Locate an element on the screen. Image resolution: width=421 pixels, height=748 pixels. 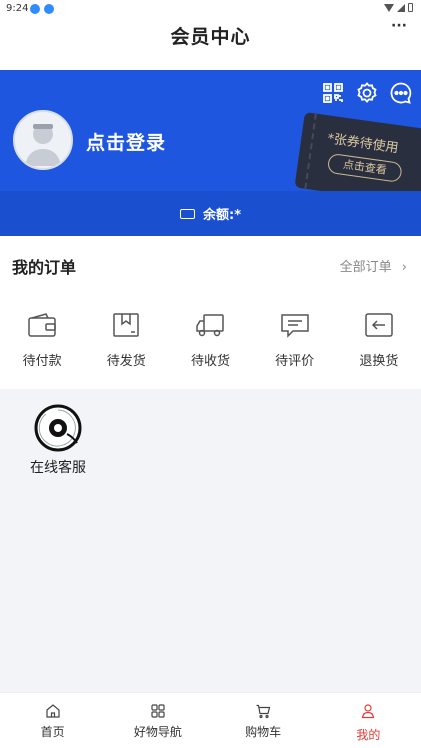
coupon-count-text: *张券待使用 is located at coordinates (363, 144).